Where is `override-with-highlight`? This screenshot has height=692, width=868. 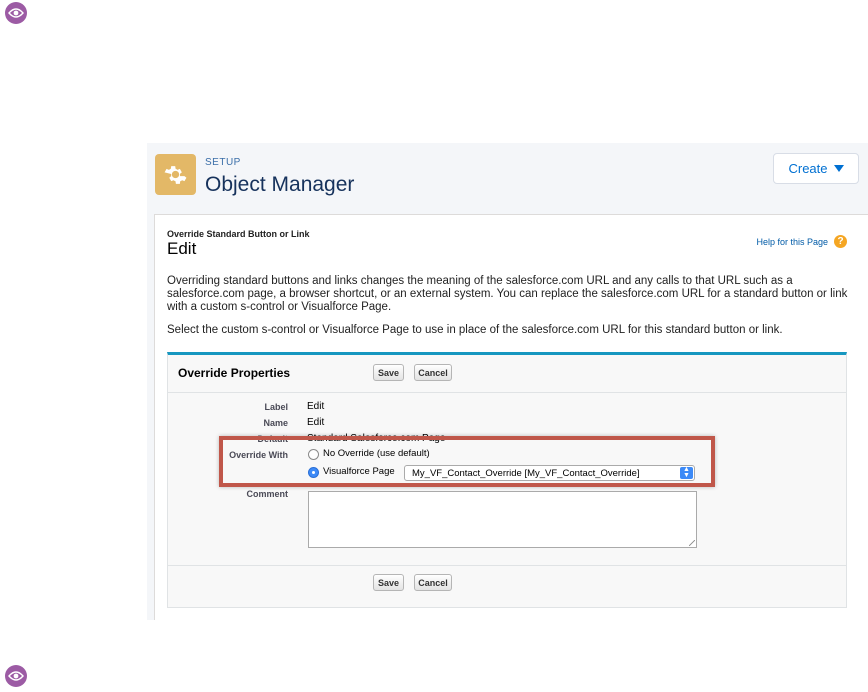
override-with-highlight is located at coordinates (467, 461).